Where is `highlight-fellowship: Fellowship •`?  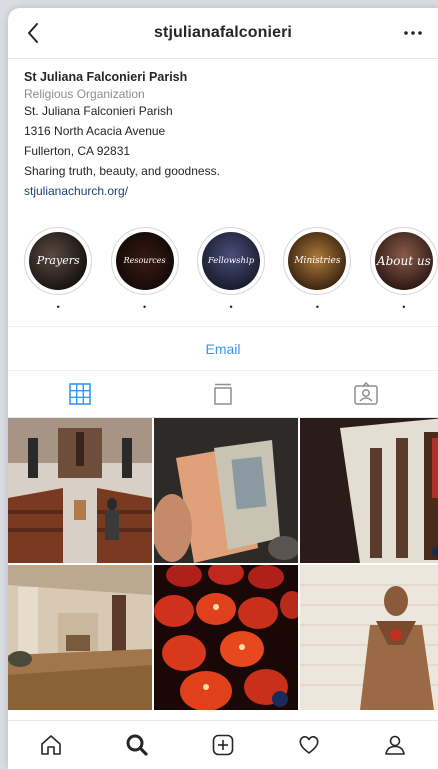 highlight-fellowship: Fellowship • is located at coordinates (231, 274).